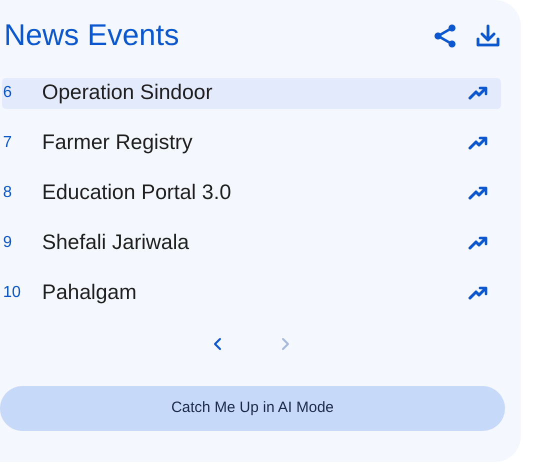  Describe the element at coordinates (285, 344) in the screenshot. I see `chevron-right-icon` at that location.